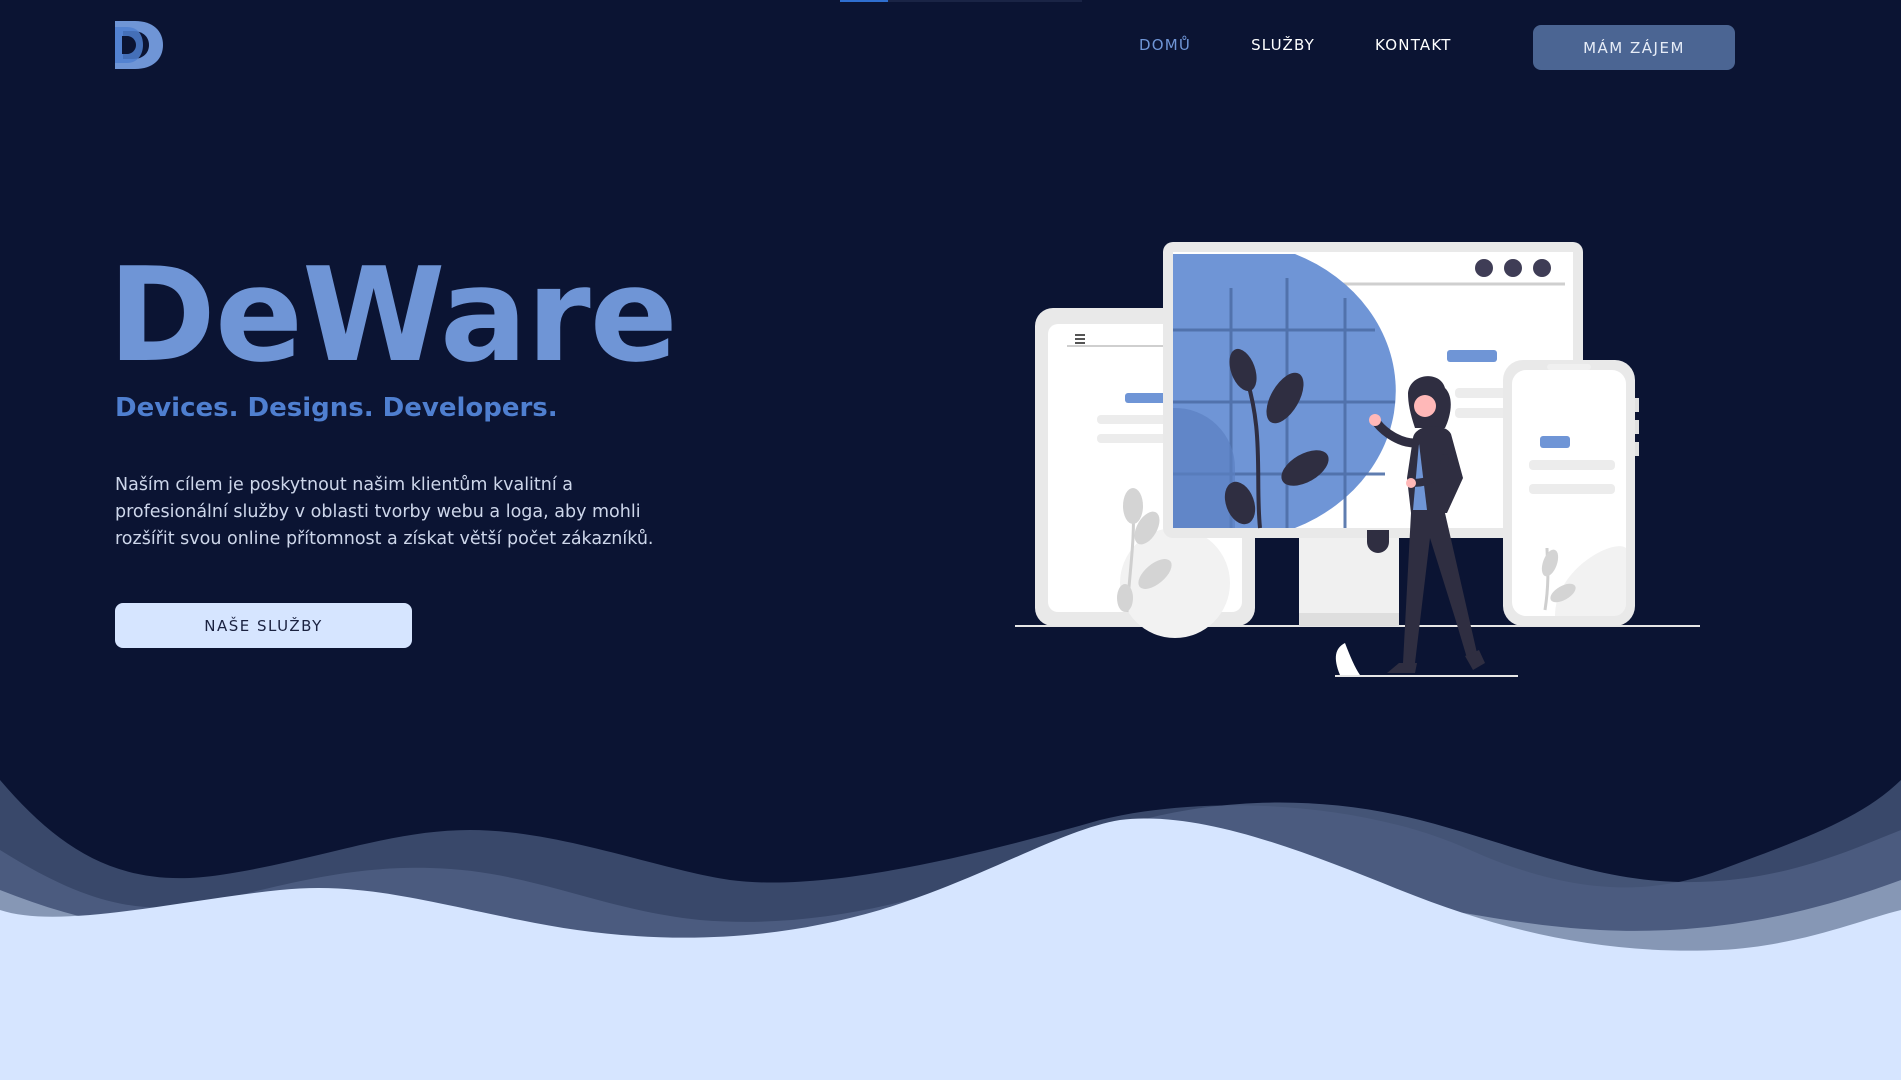 Image resolution: width=1901 pixels, height=1080 pixels. What do you see at coordinates (139, 45) in the screenshot?
I see `d-logo-icon` at bounding box center [139, 45].